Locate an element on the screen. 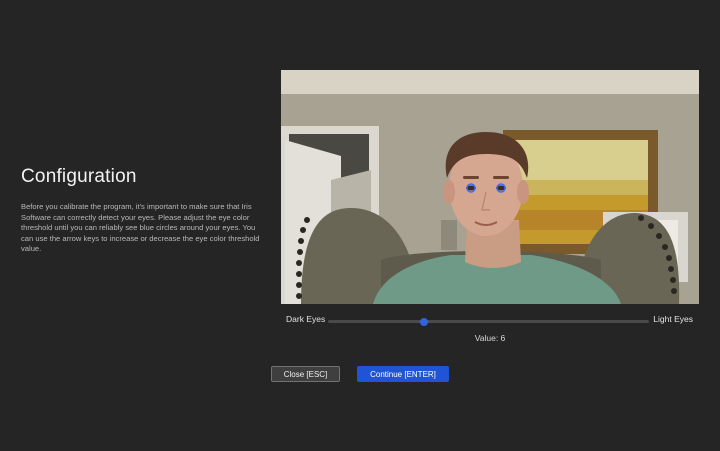  continue-button: Continue [ENTER] is located at coordinates (403, 374).